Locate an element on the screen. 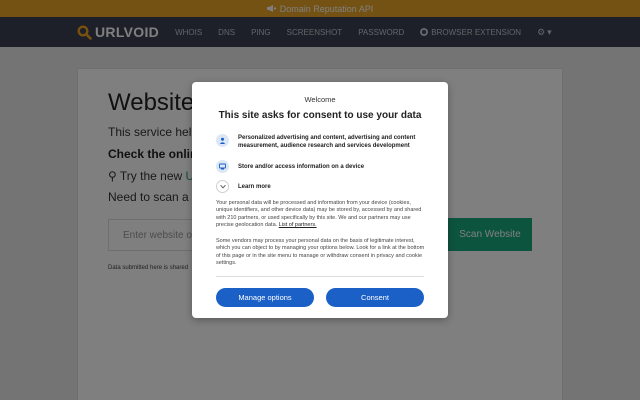  dialog-divider is located at coordinates (320, 276).